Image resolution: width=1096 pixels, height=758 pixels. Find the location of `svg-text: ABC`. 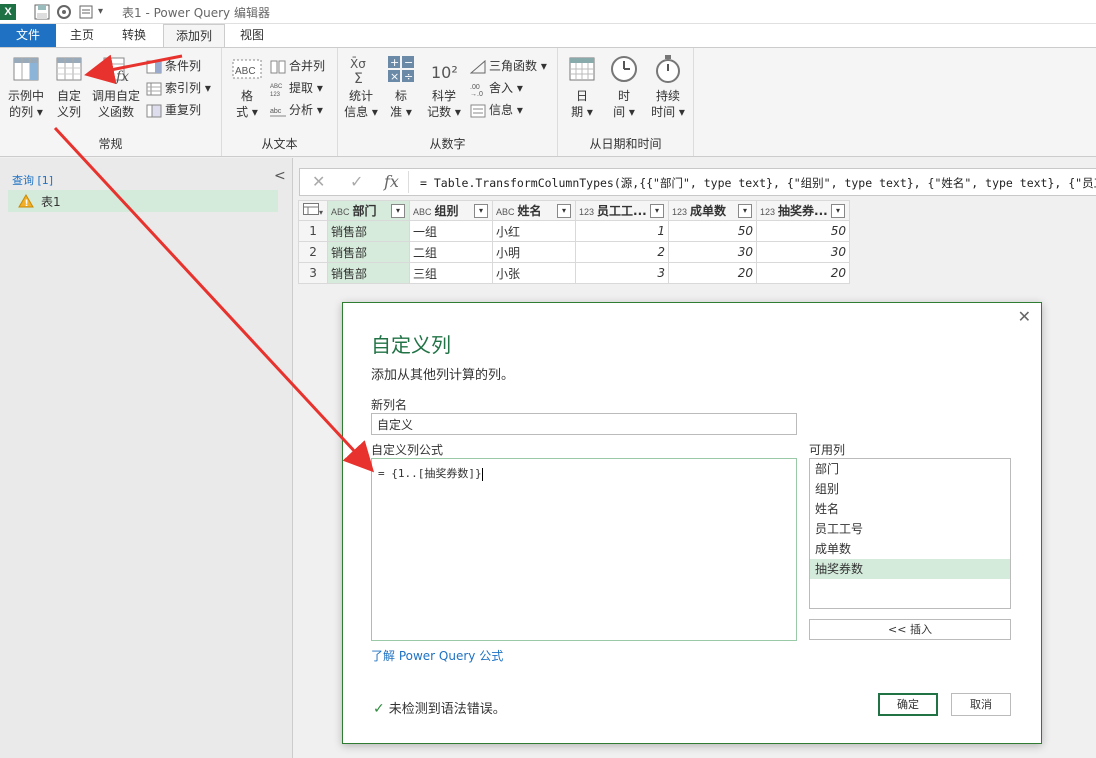

svg-text: ABC is located at coordinates (276, 87).